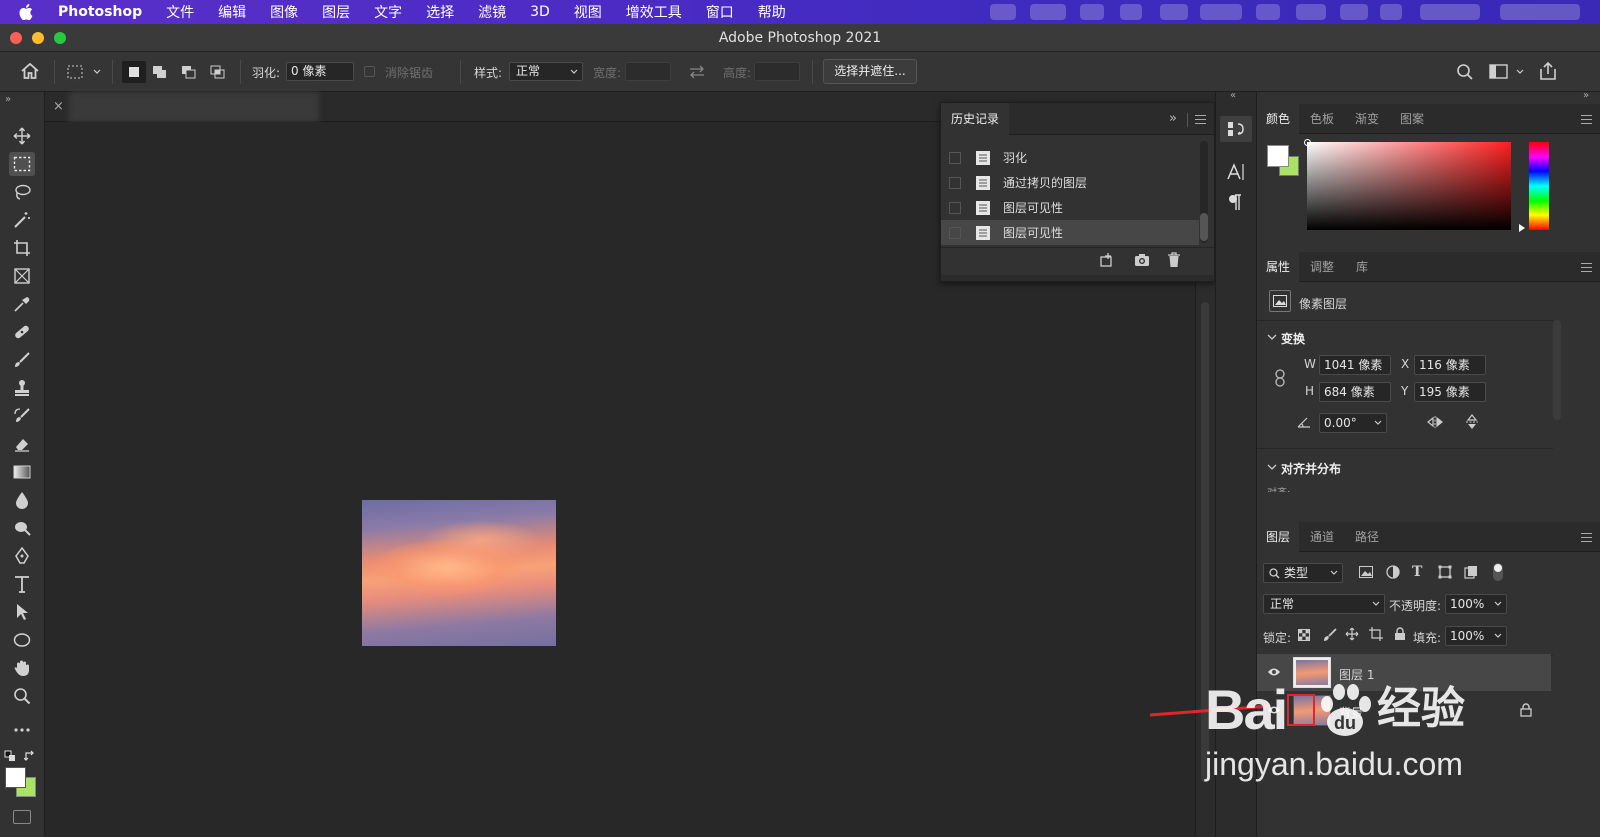 The image size is (1600, 837). Describe the element at coordinates (440, 12) in the screenshot. I see `menu-select: 选择` at that location.